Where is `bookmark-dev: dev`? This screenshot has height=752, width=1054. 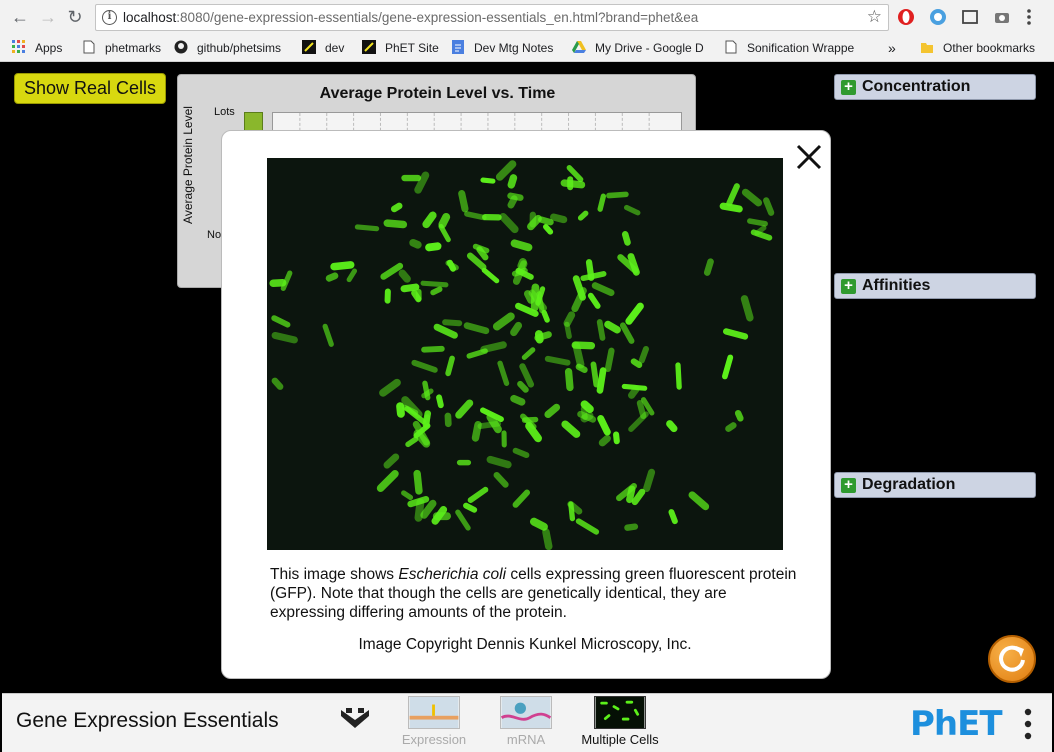 bookmark-dev: dev is located at coordinates (323, 49).